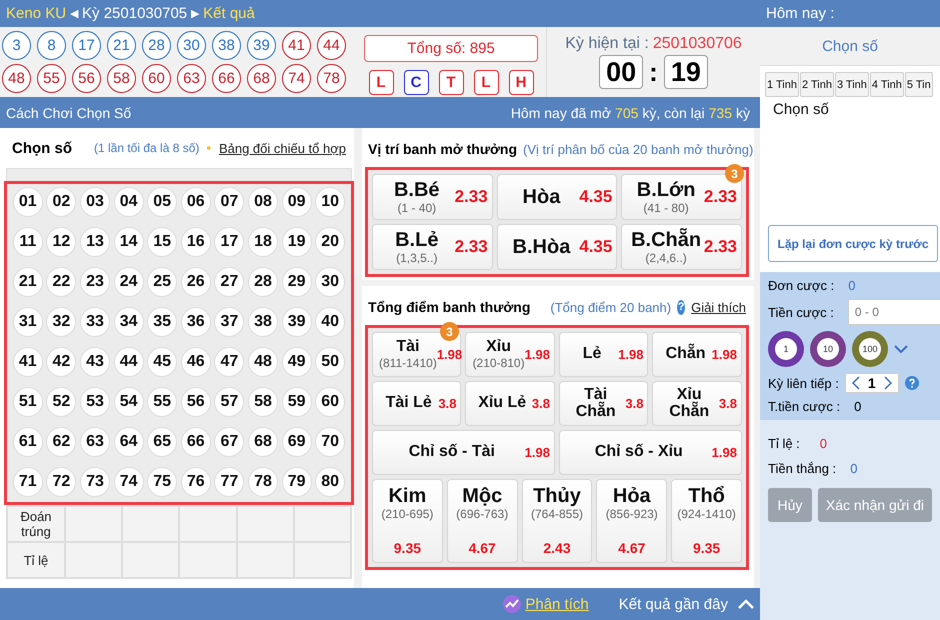 The width and height of the screenshot is (940, 620). I want to click on number-ball: 79, so click(297, 482).